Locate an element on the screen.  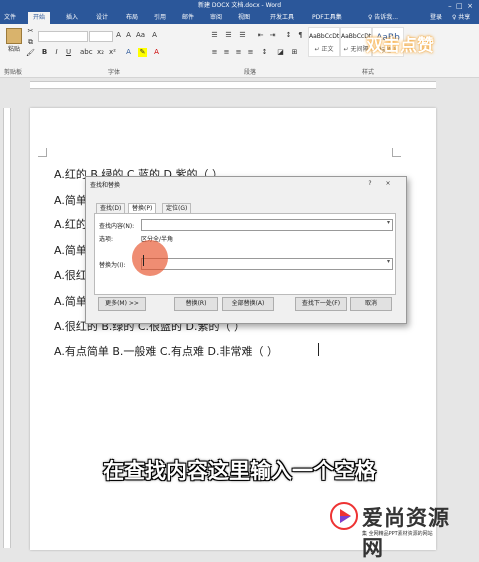
site-logo: 爱尚资源网 集 全网精品PPT素材资源的网站 is located at coordinates (400, 530).